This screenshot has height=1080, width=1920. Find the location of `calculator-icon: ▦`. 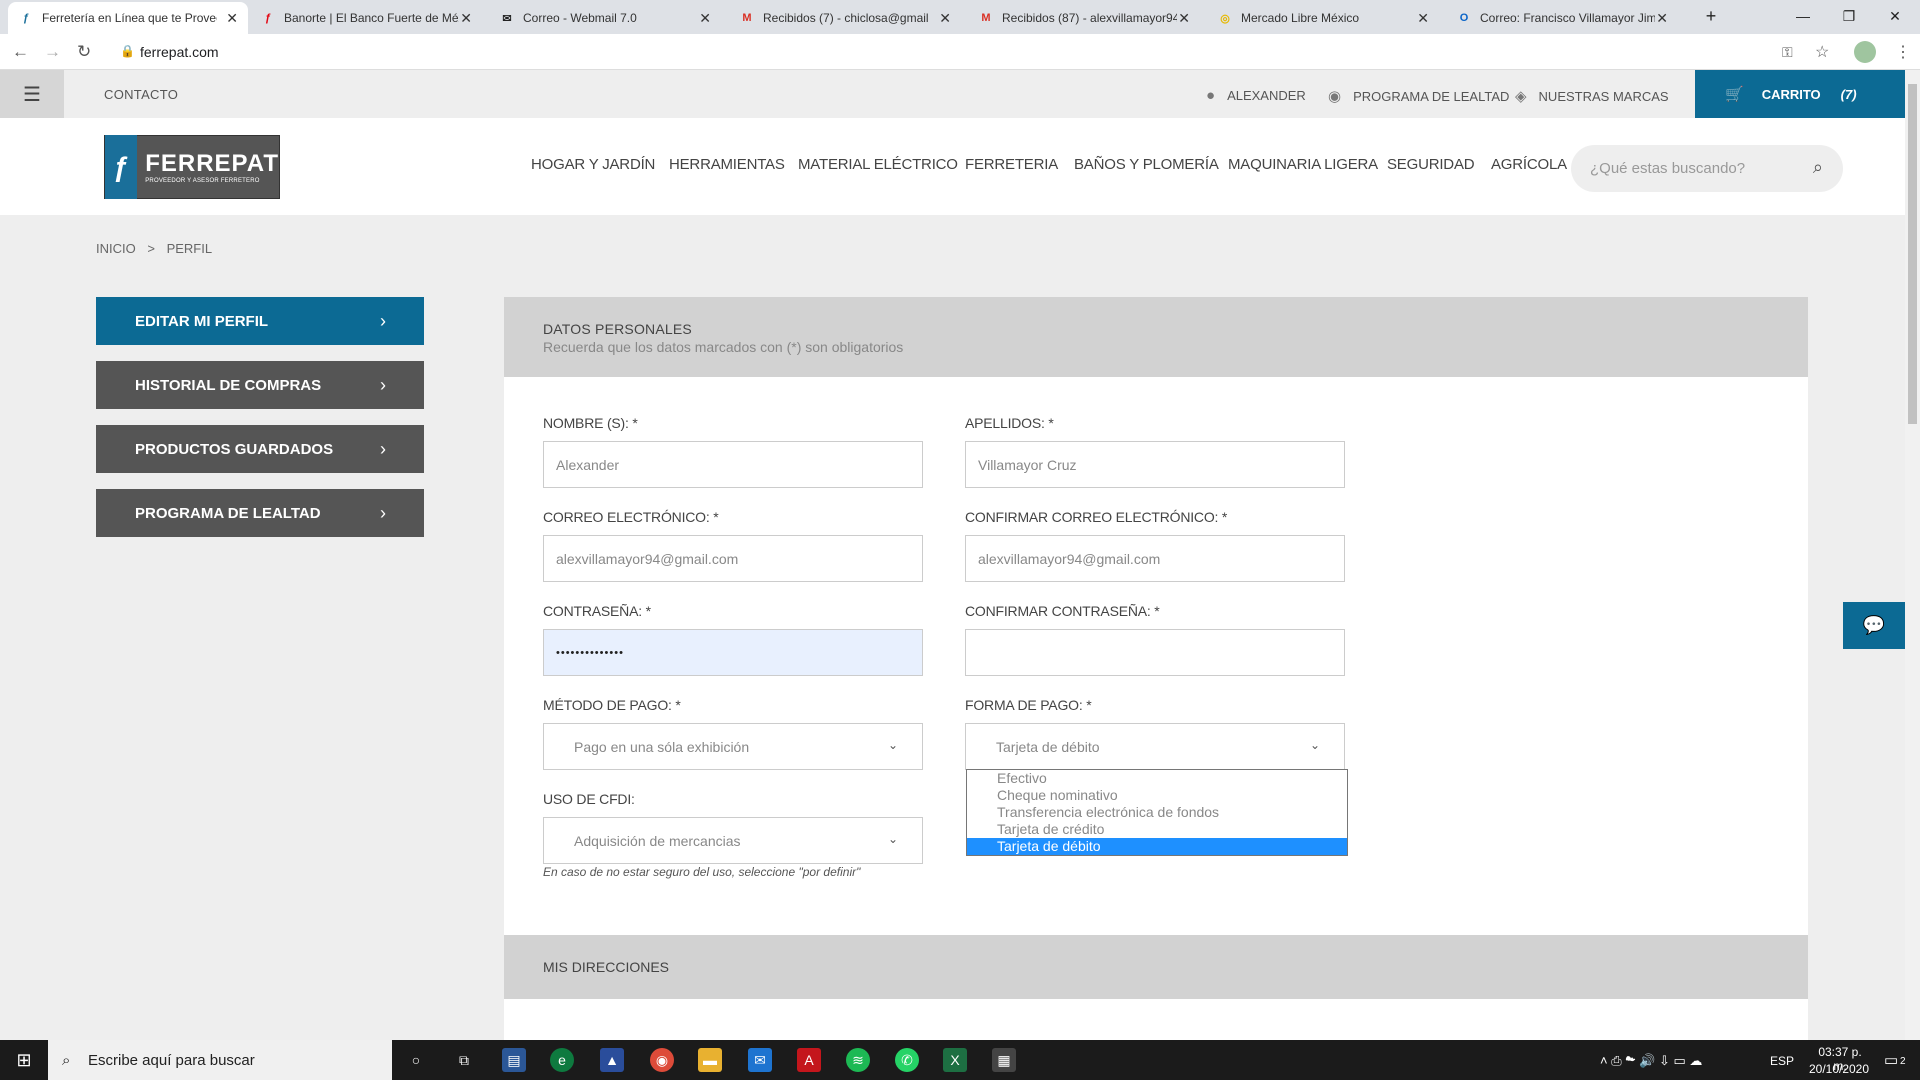

calculator-icon: ▦ is located at coordinates (1004, 1060).